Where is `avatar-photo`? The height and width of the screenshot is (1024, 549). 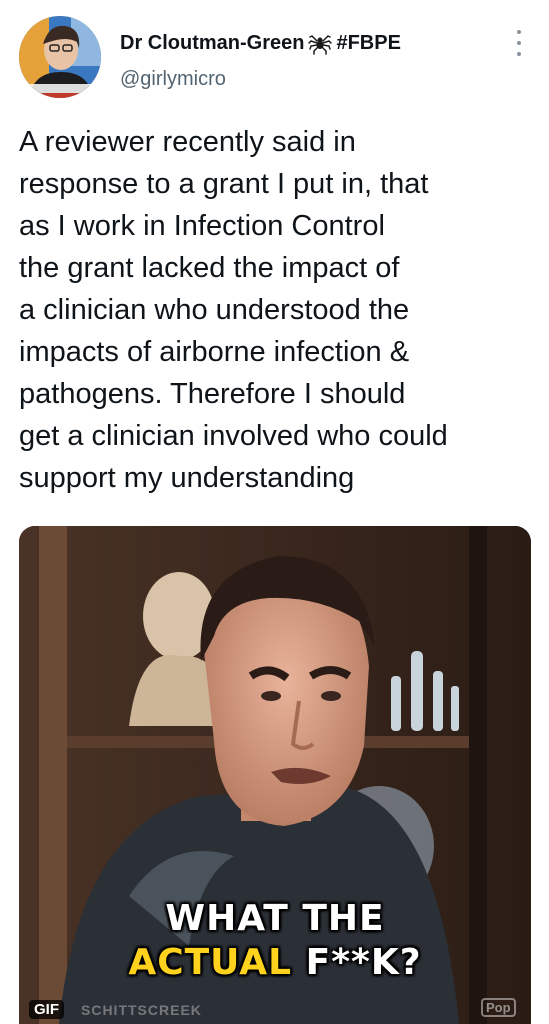 avatar-photo is located at coordinates (60, 57).